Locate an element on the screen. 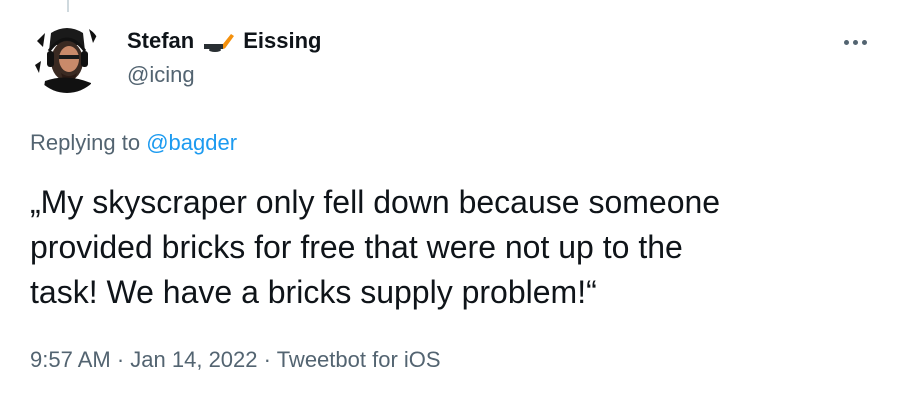 The width and height of the screenshot is (898, 404). hockey-stick-emoji-icon is located at coordinates (218, 41).